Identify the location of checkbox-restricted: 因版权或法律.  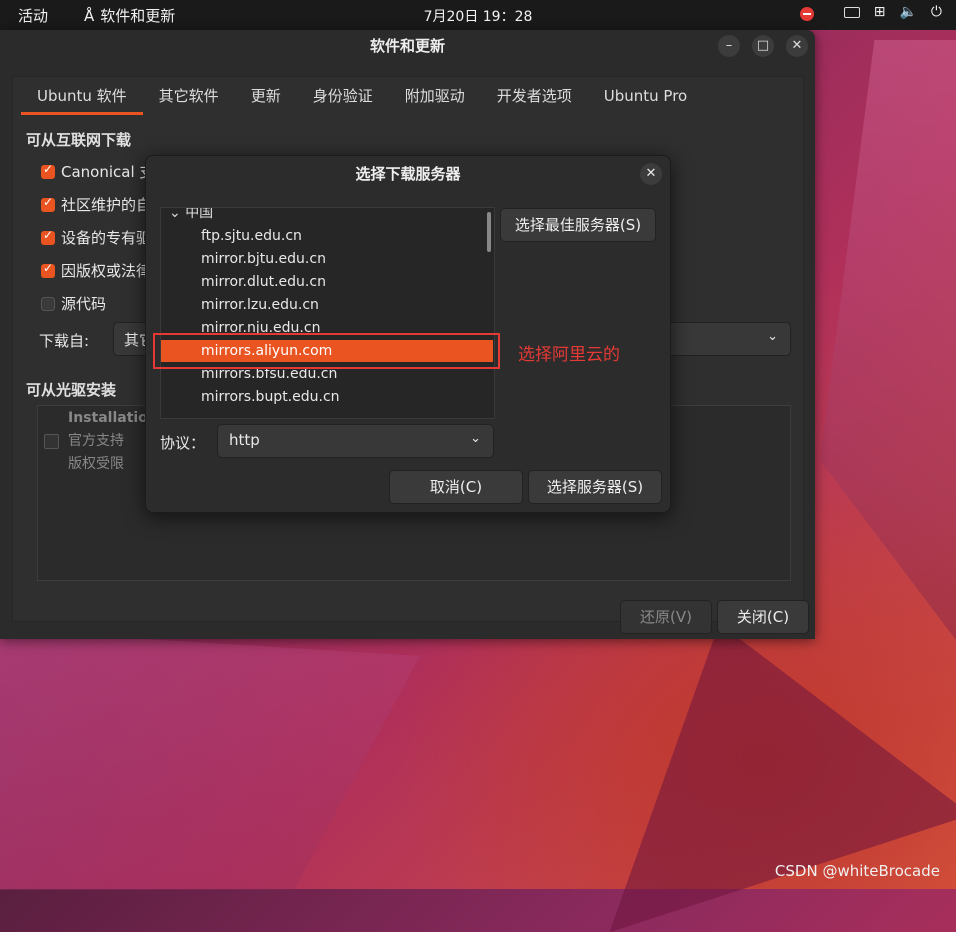
(96, 270).